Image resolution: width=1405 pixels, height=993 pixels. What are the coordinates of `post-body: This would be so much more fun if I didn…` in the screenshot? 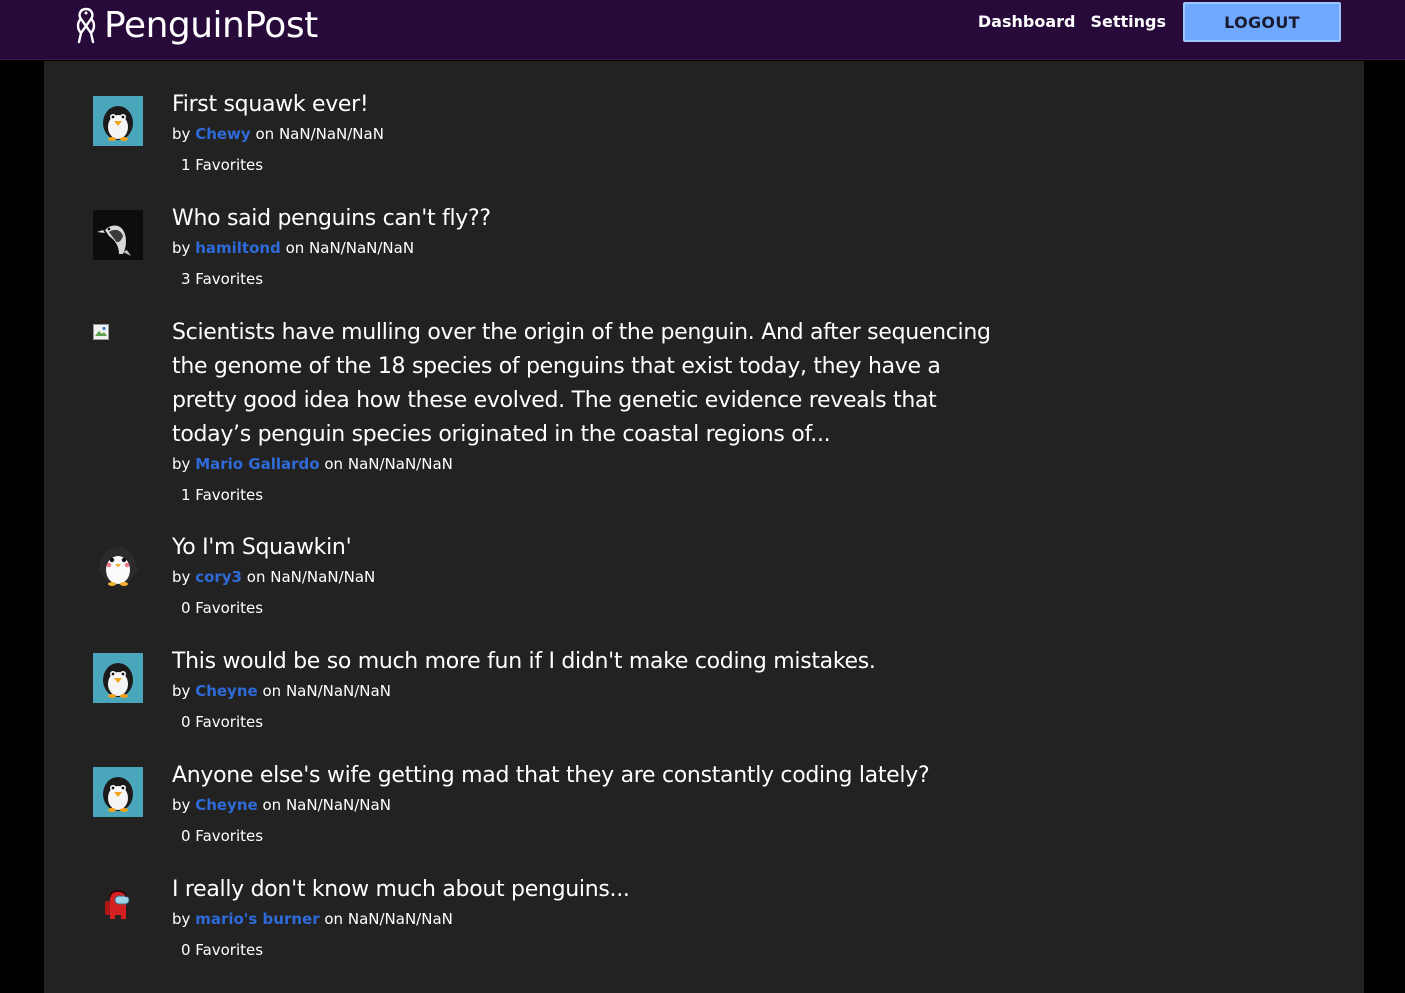 It's located at (582, 689).